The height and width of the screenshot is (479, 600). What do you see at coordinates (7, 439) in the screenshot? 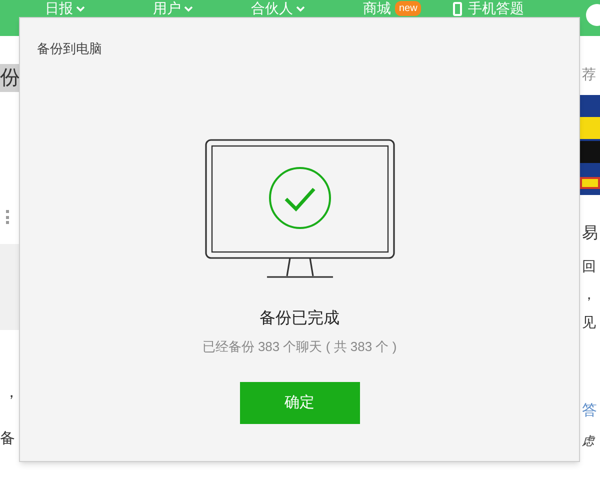
I see `text-fragment: 备` at bounding box center [7, 439].